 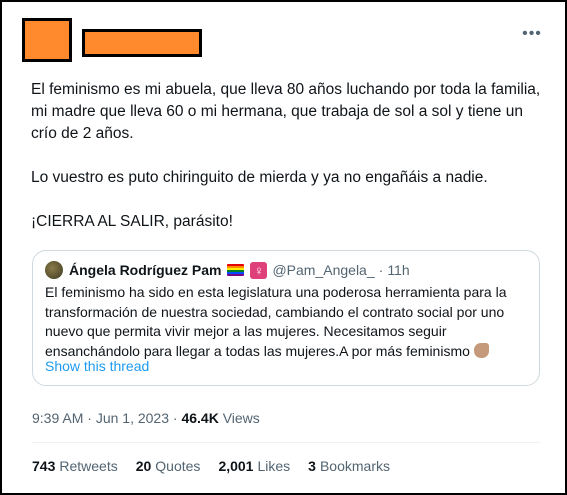 What do you see at coordinates (286, 442) in the screenshot?
I see `divider` at bounding box center [286, 442].